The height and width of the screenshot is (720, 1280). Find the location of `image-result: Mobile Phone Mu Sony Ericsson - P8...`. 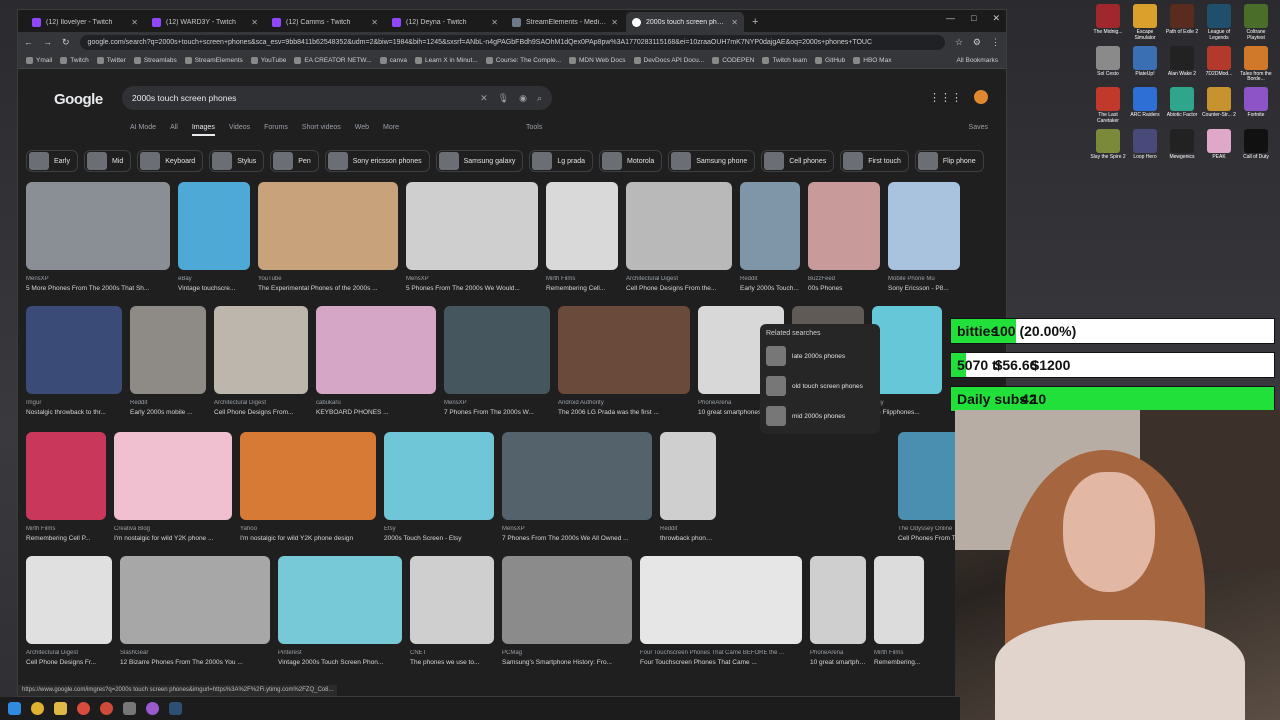

image-result: Mobile Phone Mu Sony Ericsson - P8... is located at coordinates (924, 237).